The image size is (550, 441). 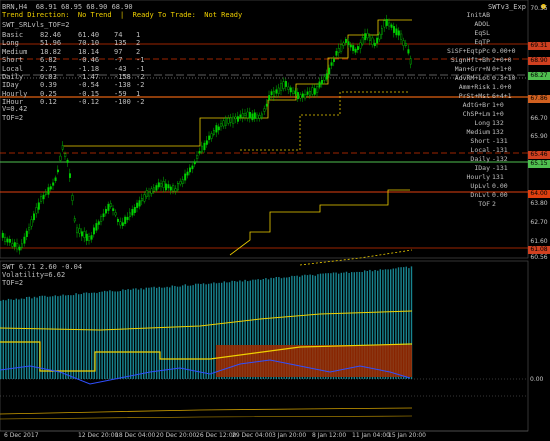 What do you see at coordinates (89, 77) in the screenshot?
I see `stats-cell: -1.47` at bounding box center [89, 77].